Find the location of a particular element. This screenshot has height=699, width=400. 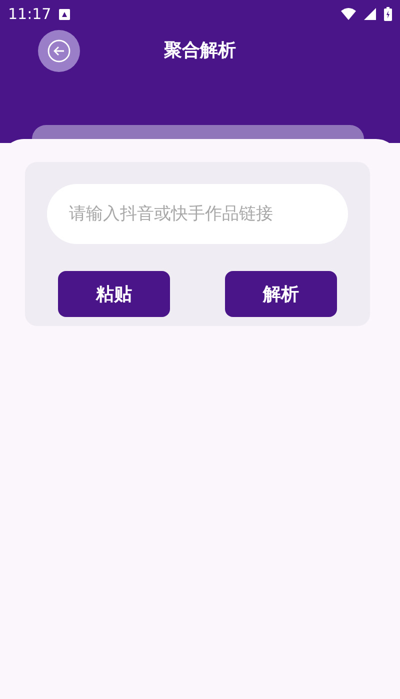

page-title: 聚合解析 is located at coordinates (200, 50).